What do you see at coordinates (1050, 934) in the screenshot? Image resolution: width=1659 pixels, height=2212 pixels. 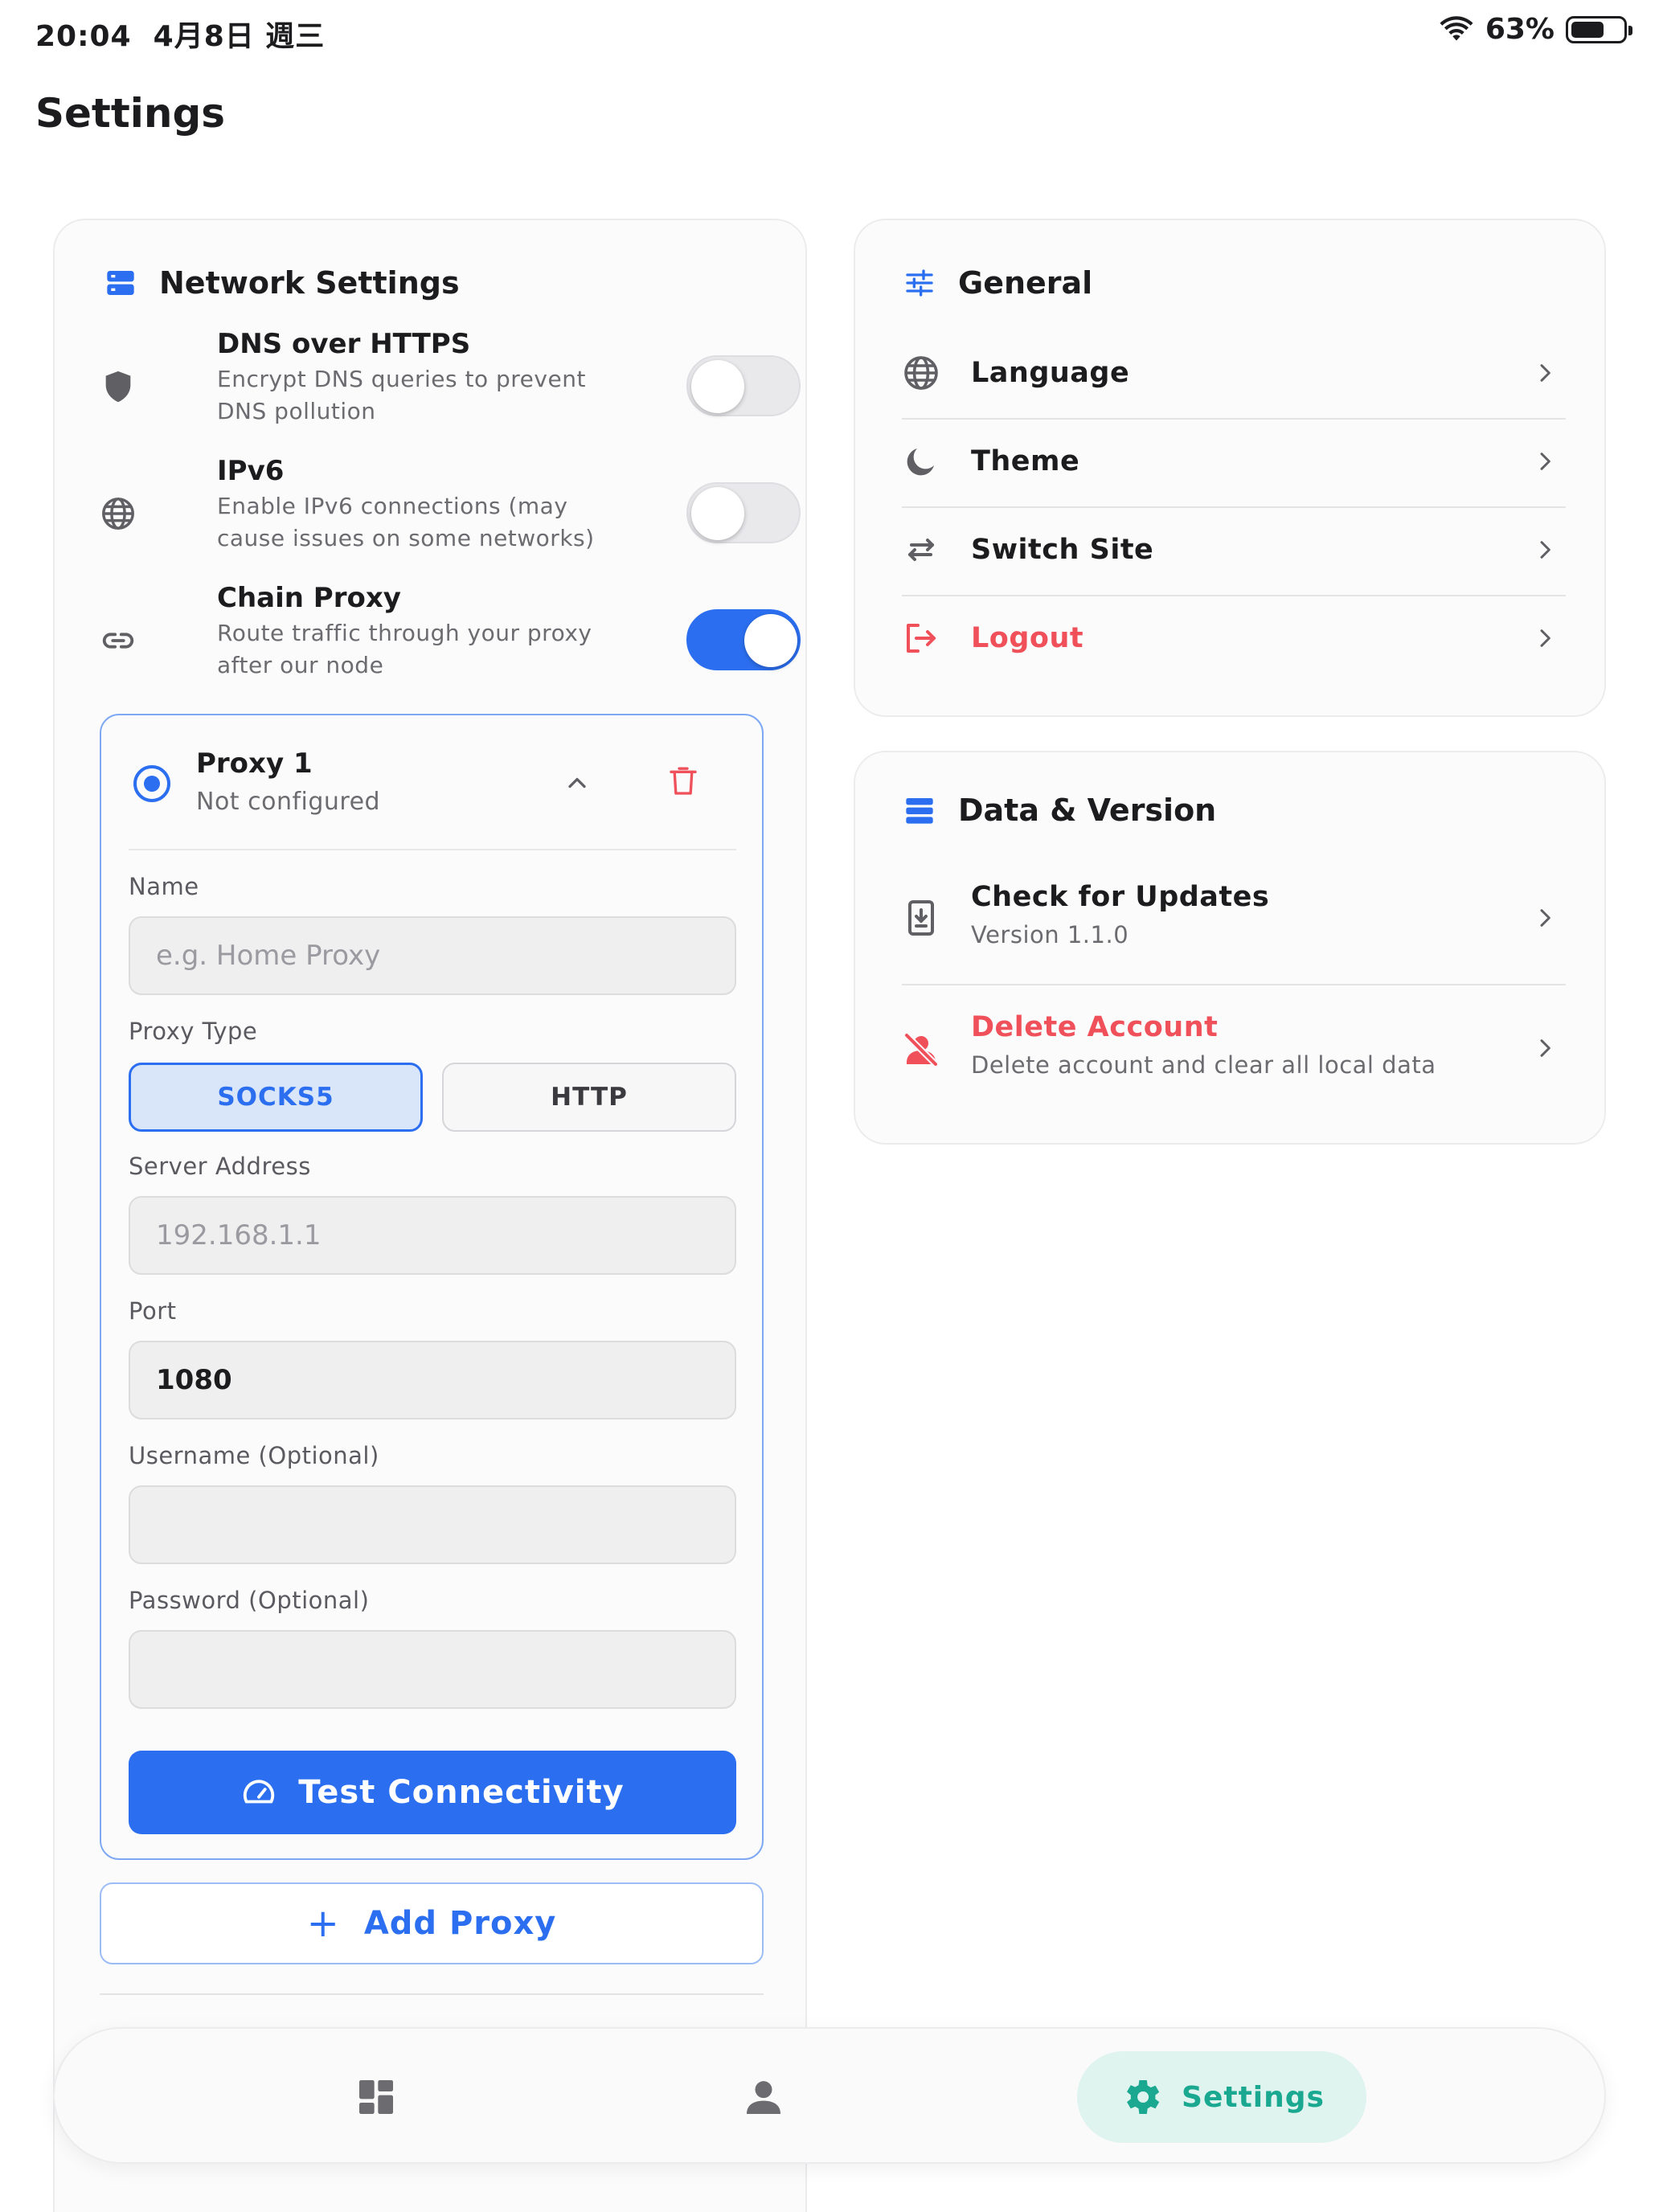 I see `version-text: Version 1.1.0` at bounding box center [1050, 934].